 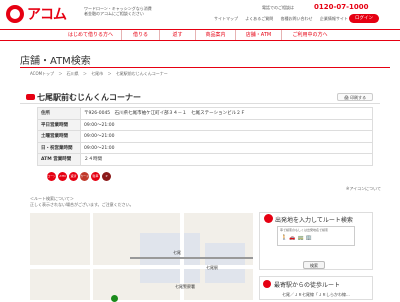 I want to click on breadcrumb: ACOMトップ ＞ 石川県 ＞ 七尾市 ＞ 七尾駅前むじんくんコーナー, so click(x=100, y=74).